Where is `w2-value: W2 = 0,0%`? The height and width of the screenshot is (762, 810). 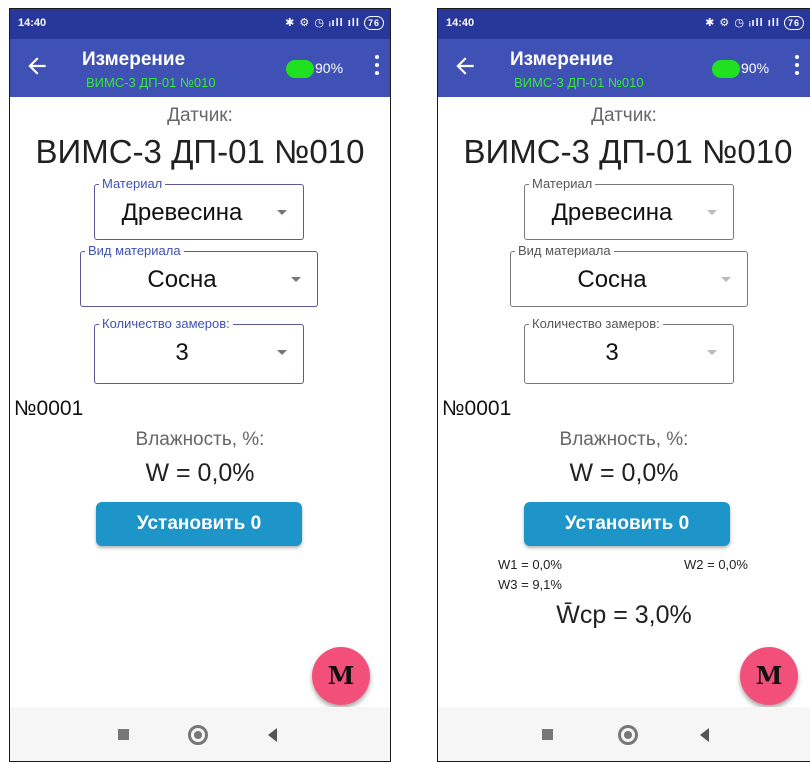
w2-value: W2 = 0,0% is located at coordinates (716, 564).